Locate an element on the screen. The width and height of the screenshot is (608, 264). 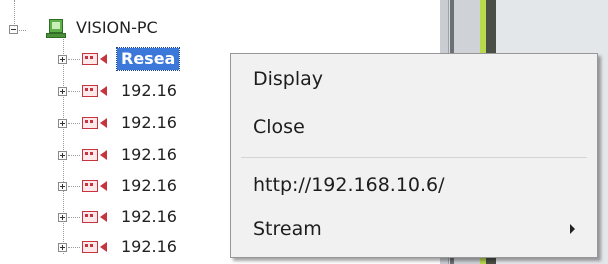
menu-item-stream: Stream is located at coordinates (414, 229).